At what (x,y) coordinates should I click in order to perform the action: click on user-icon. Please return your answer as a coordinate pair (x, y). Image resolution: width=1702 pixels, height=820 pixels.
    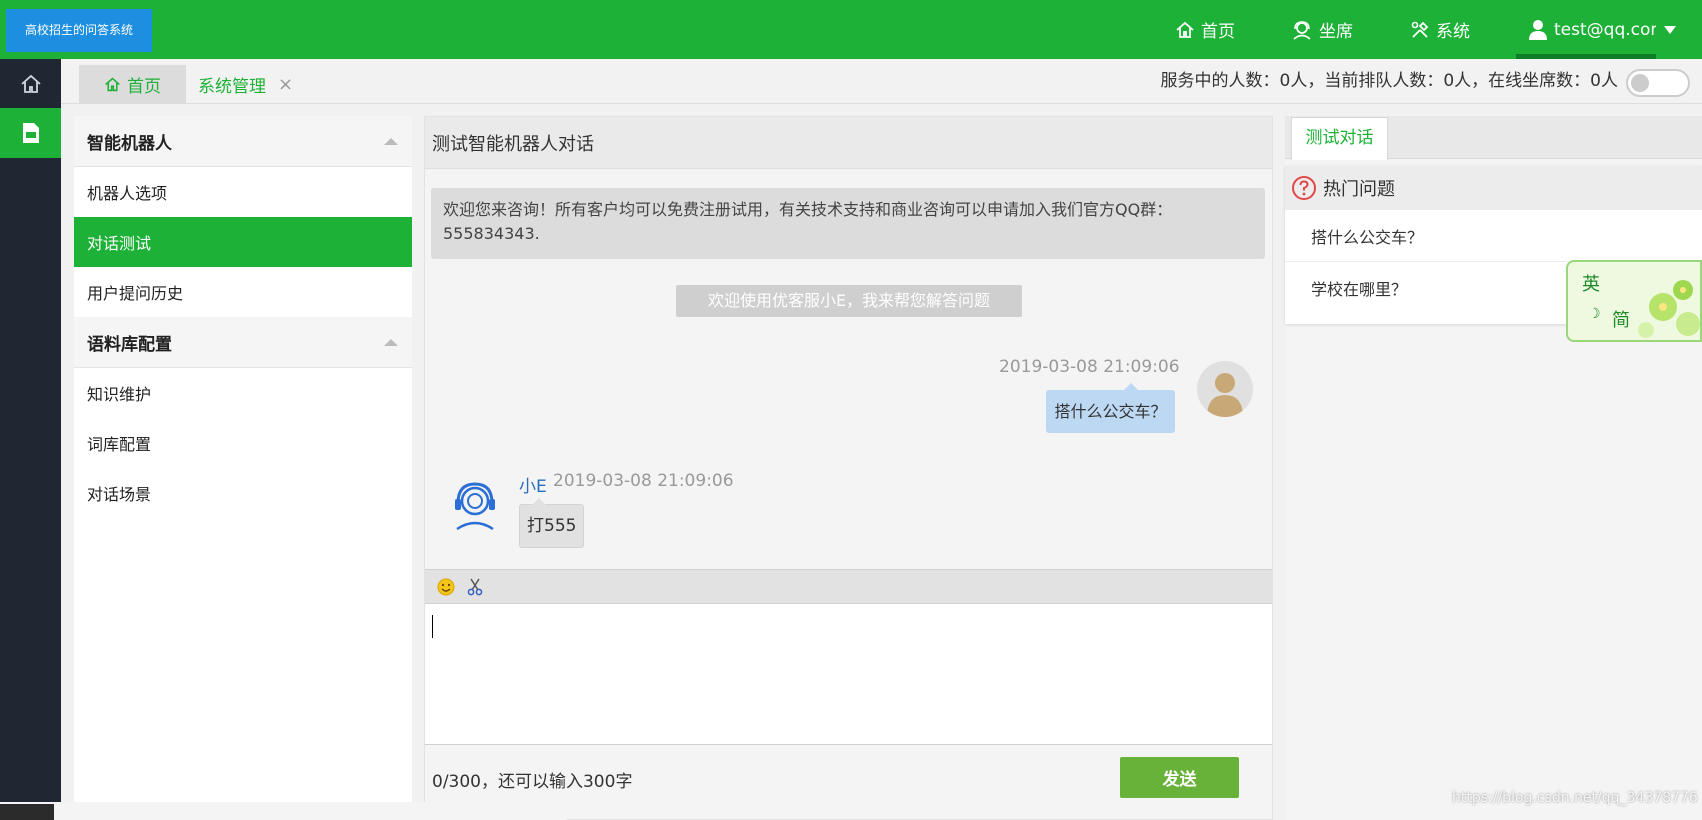
    Looking at the image, I should click on (1538, 29).